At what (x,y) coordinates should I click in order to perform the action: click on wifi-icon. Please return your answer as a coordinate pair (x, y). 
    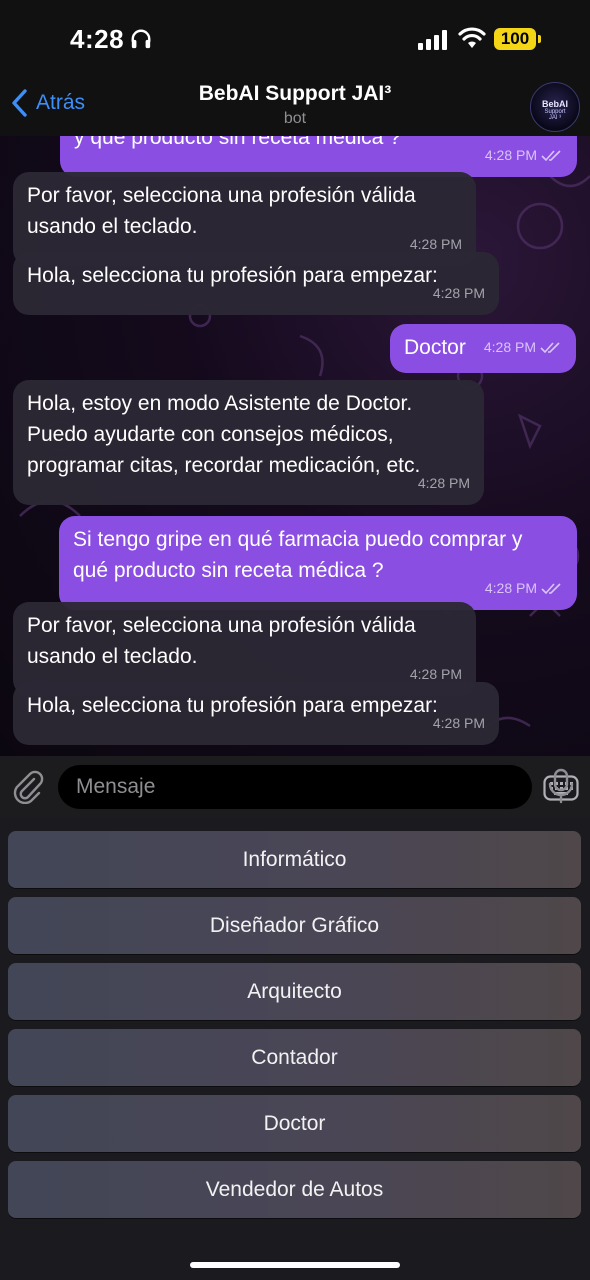
    Looking at the image, I should click on (472, 37).